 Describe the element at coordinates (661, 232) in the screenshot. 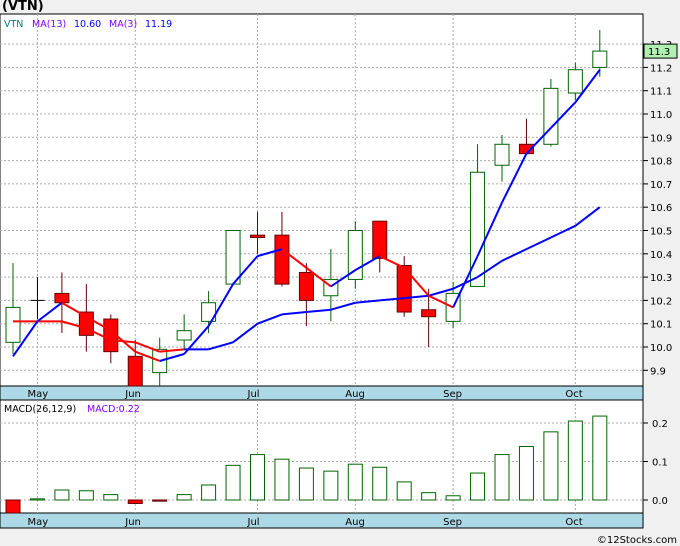

I see `y-tick-label: 10.5` at that location.